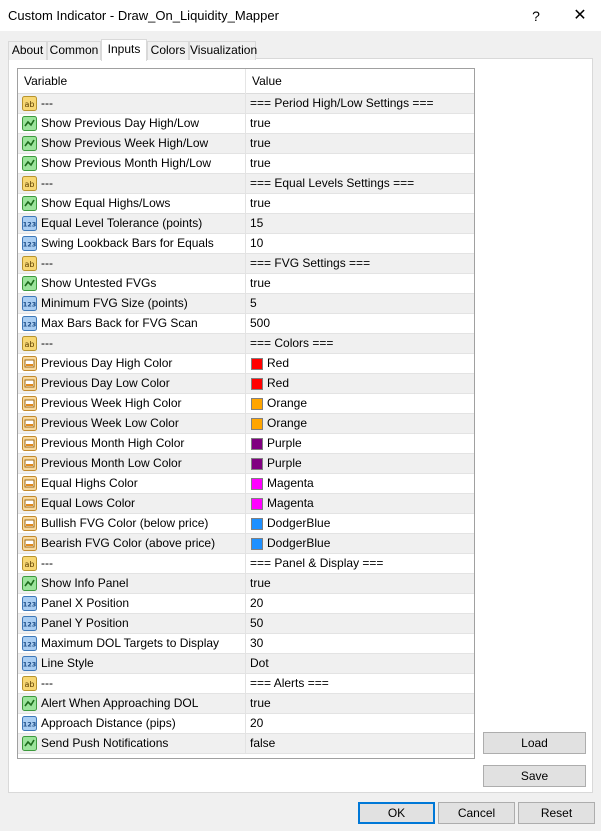 The image size is (601, 831). What do you see at coordinates (360, 643) in the screenshot?
I see `value-cell: 30` at bounding box center [360, 643].